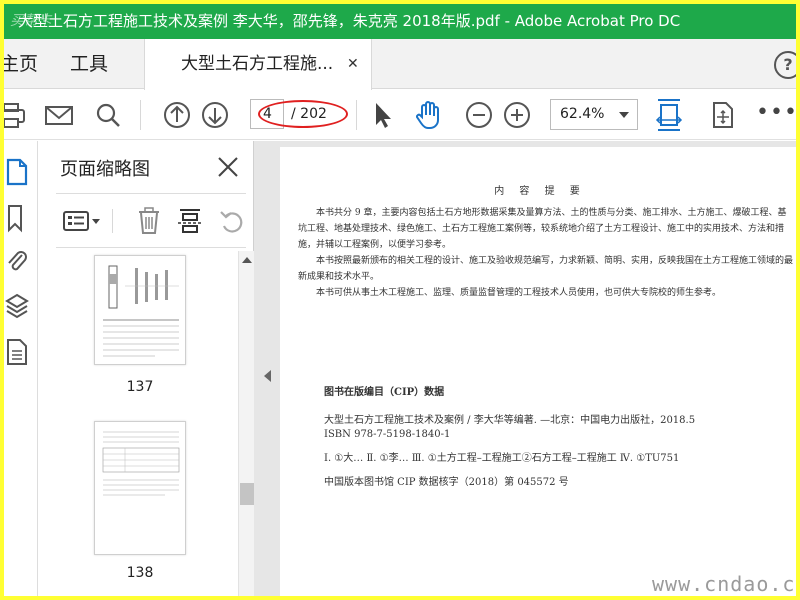  Describe the element at coordinates (89, 64) in the screenshot. I see `tab-tools: 工具` at that location.